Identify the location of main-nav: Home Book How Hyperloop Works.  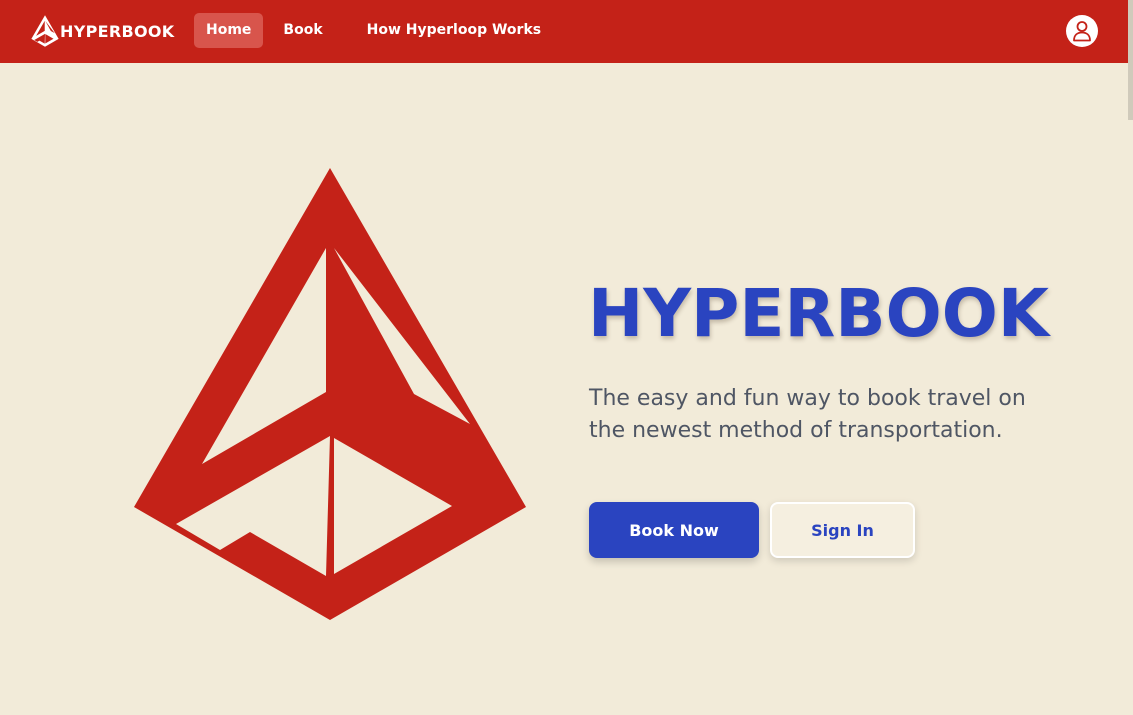
(375, 30).